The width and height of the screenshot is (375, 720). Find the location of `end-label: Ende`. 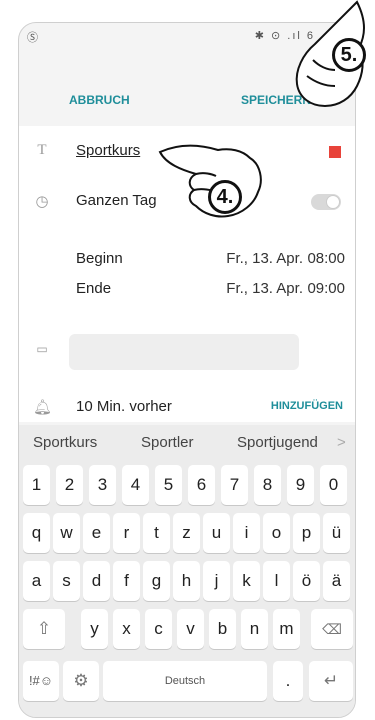

end-label: Ende is located at coordinates (94, 288).